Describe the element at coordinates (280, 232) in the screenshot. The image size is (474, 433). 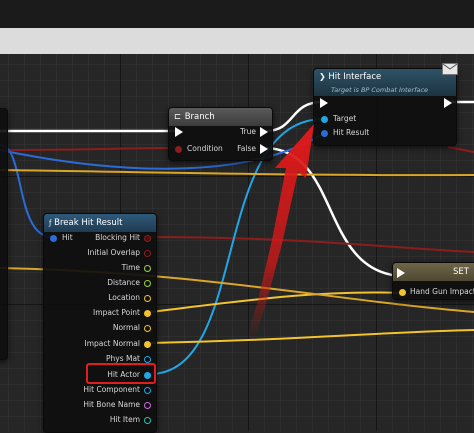
I see `annotation-arrow` at that location.